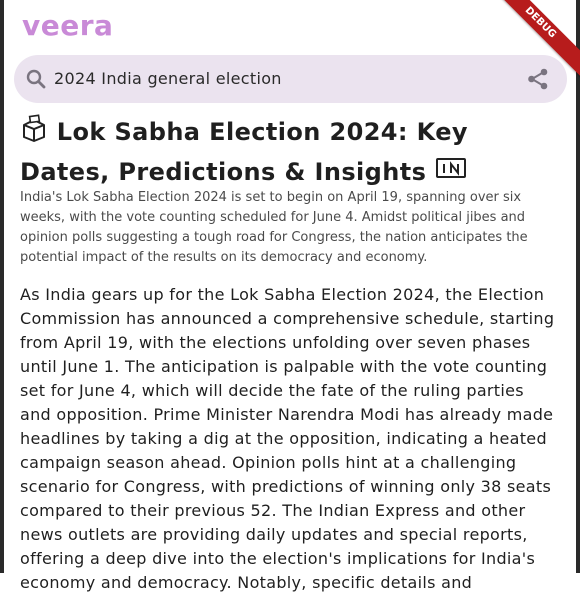 The image size is (580, 595). Describe the element at coordinates (538, 79) in the screenshot. I see `share-icon` at that location.